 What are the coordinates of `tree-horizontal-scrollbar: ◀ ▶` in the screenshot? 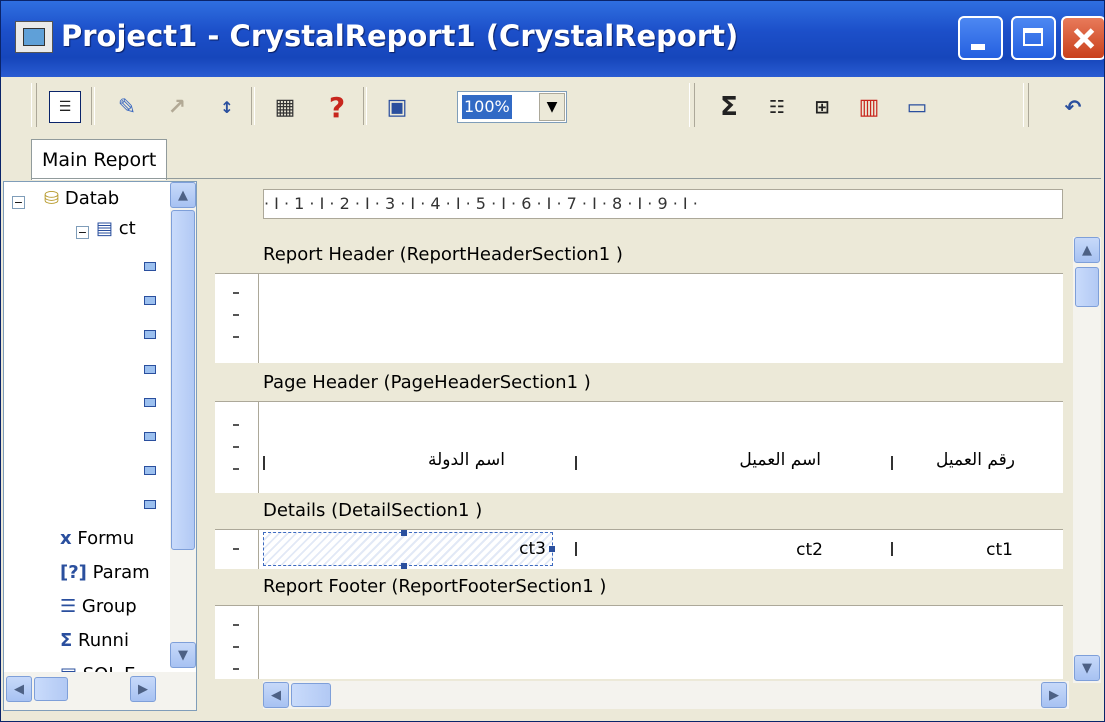 It's located at (100, 691).